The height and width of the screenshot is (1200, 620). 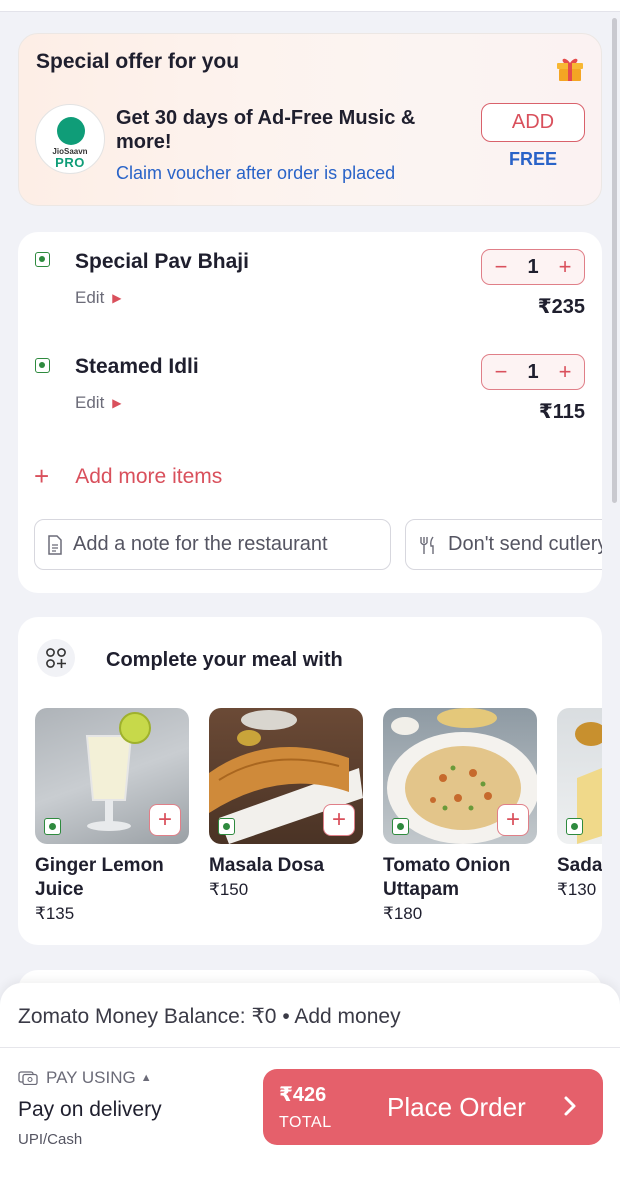 What do you see at coordinates (303, 1095) in the screenshot?
I see `total-amount: ₹426` at bounding box center [303, 1095].